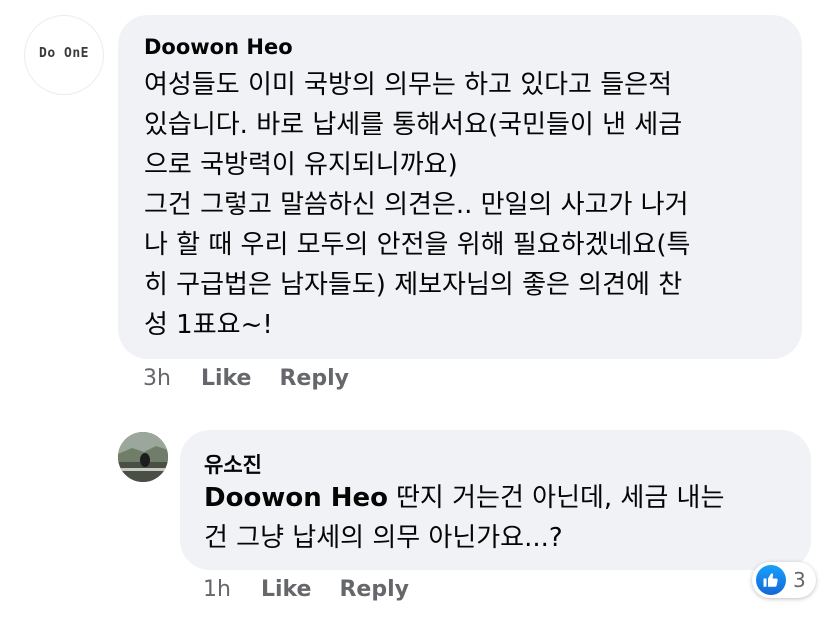 The width and height of the screenshot is (840, 628). What do you see at coordinates (417, 245) in the screenshot?
I see `comment-text-line: 나 할 때 우리 모두의 안전을 위해 필요하겠네요(특` at bounding box center [417, 245].